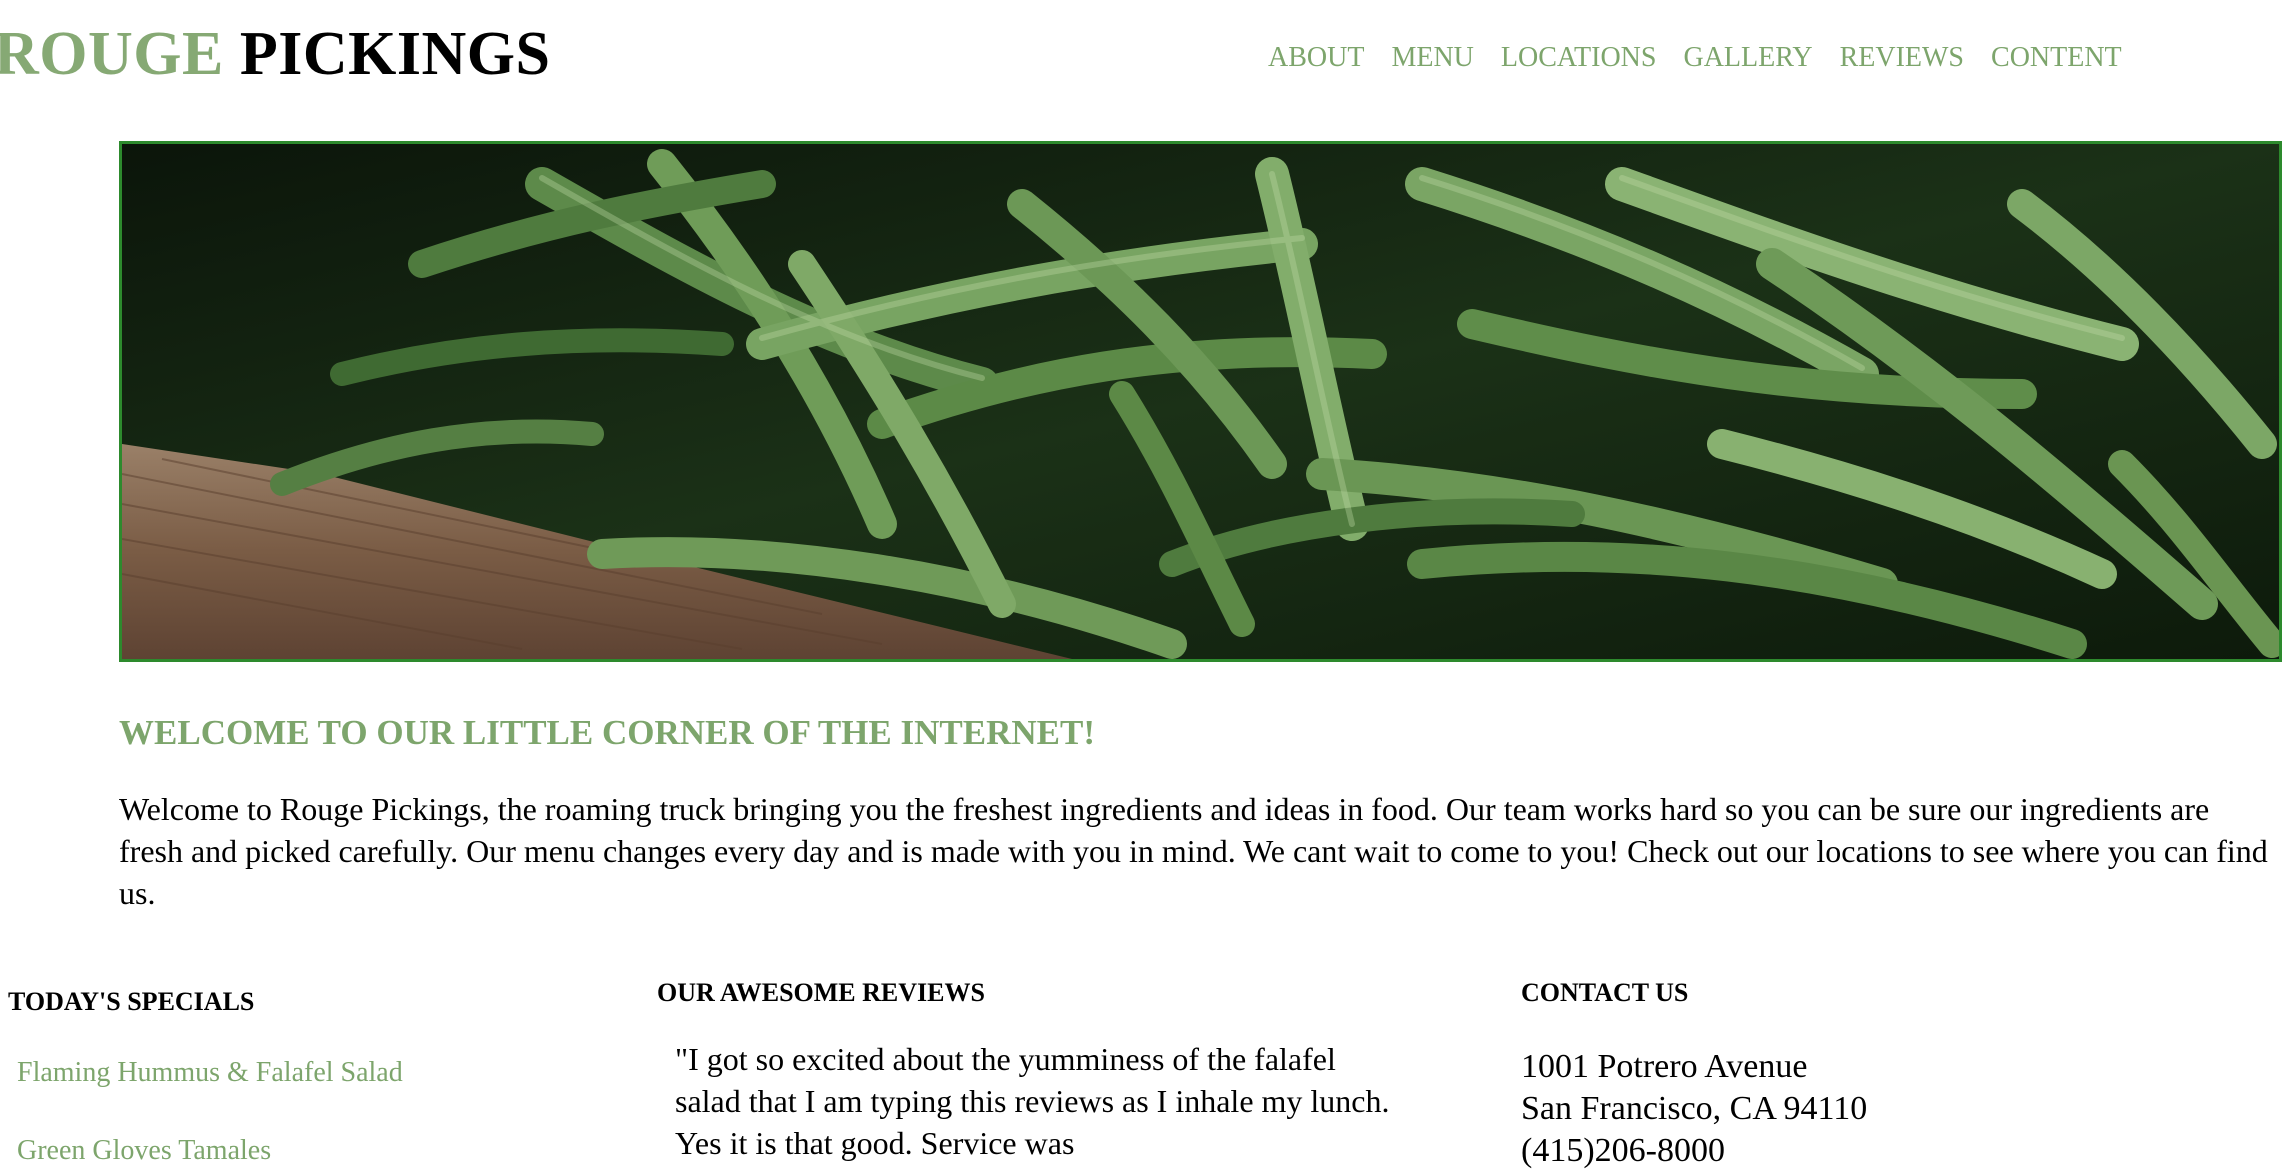 The image size is (2290, 1172). I want to click on reviews-heading: OUR AWESOME REVIEWS, so click(821, 992).